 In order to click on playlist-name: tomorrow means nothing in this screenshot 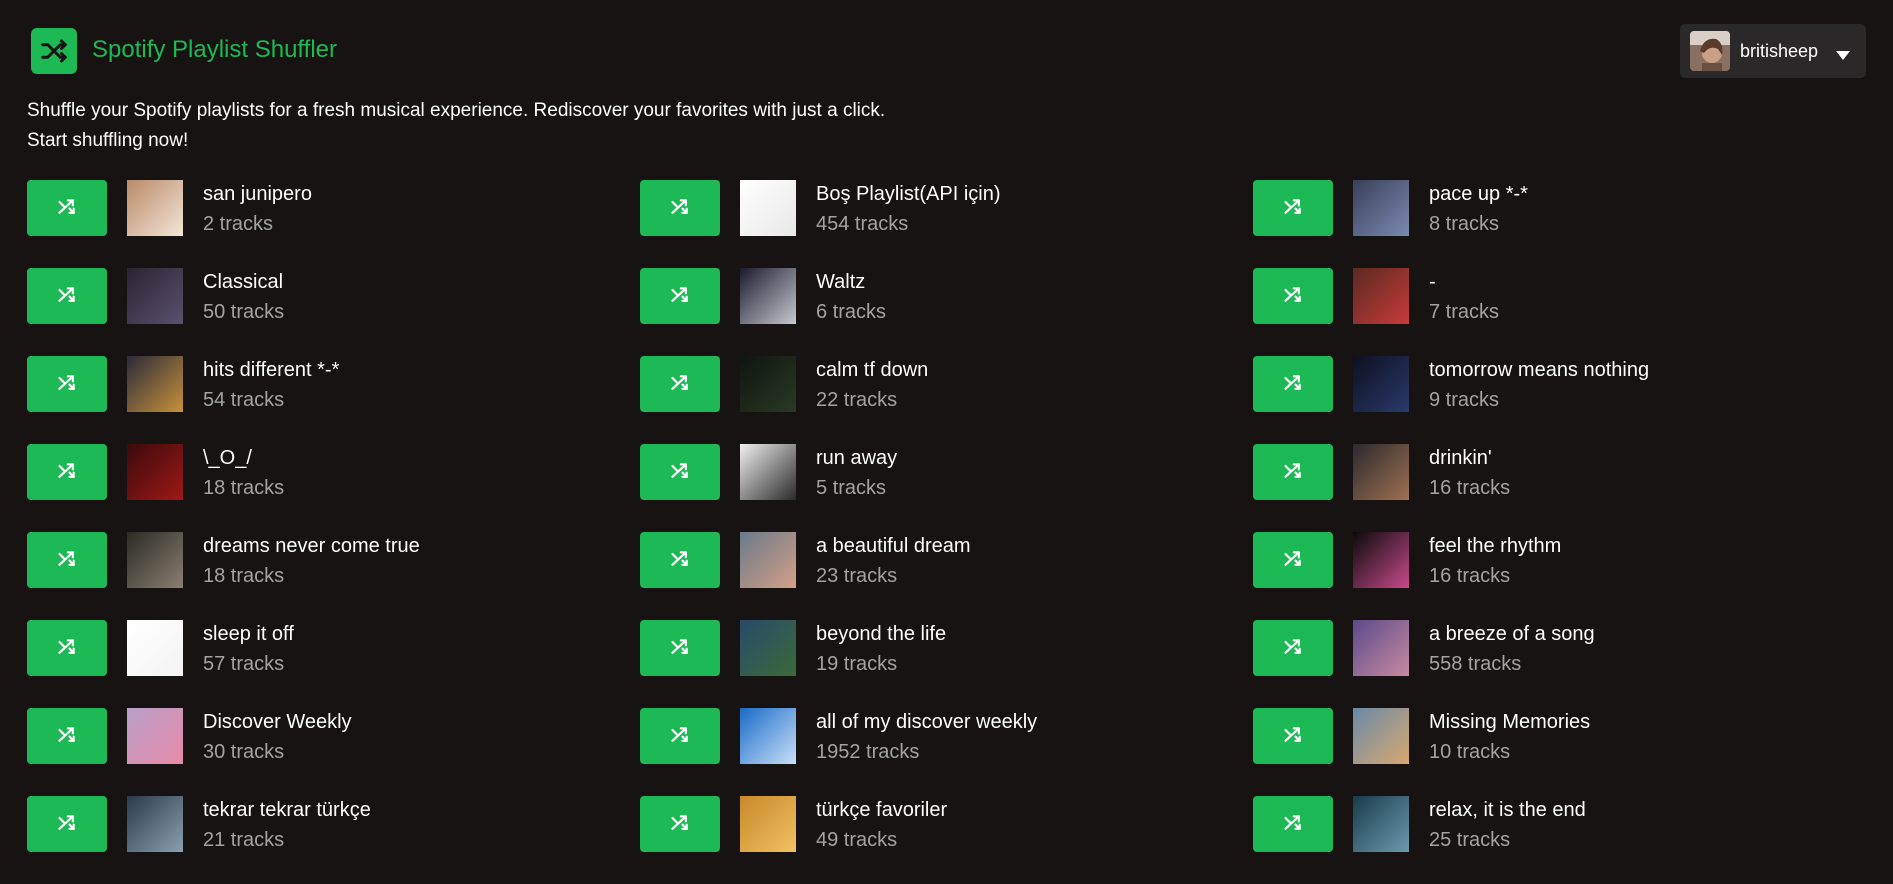, I will do `click(1539, 370)`.